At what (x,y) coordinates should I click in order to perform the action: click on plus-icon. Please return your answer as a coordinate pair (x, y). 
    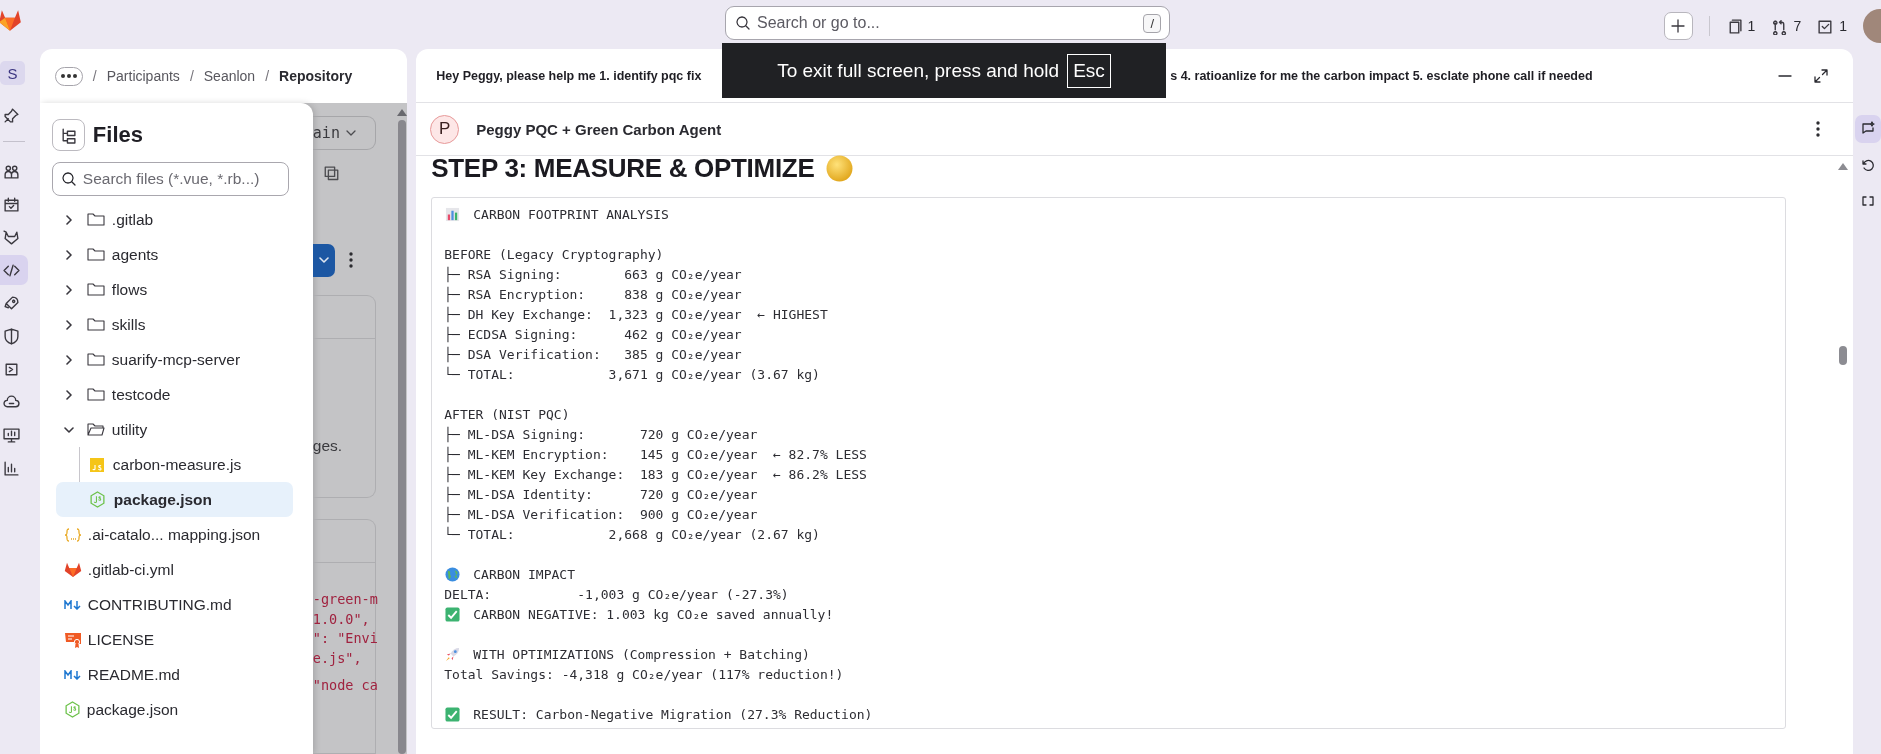
    Looking at the image, I should click on (1678, 26).